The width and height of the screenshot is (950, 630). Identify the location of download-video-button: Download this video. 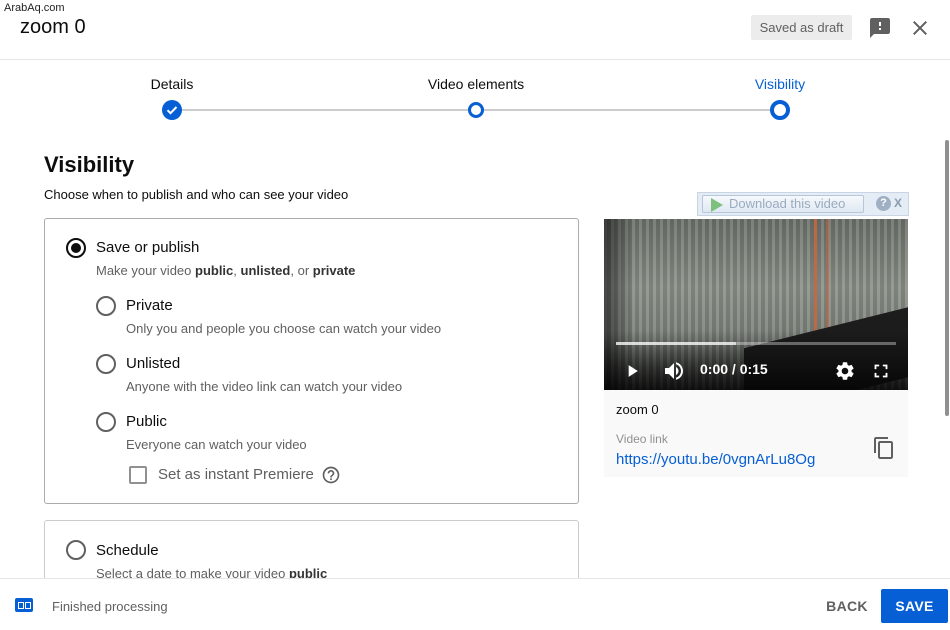
(783, 204).